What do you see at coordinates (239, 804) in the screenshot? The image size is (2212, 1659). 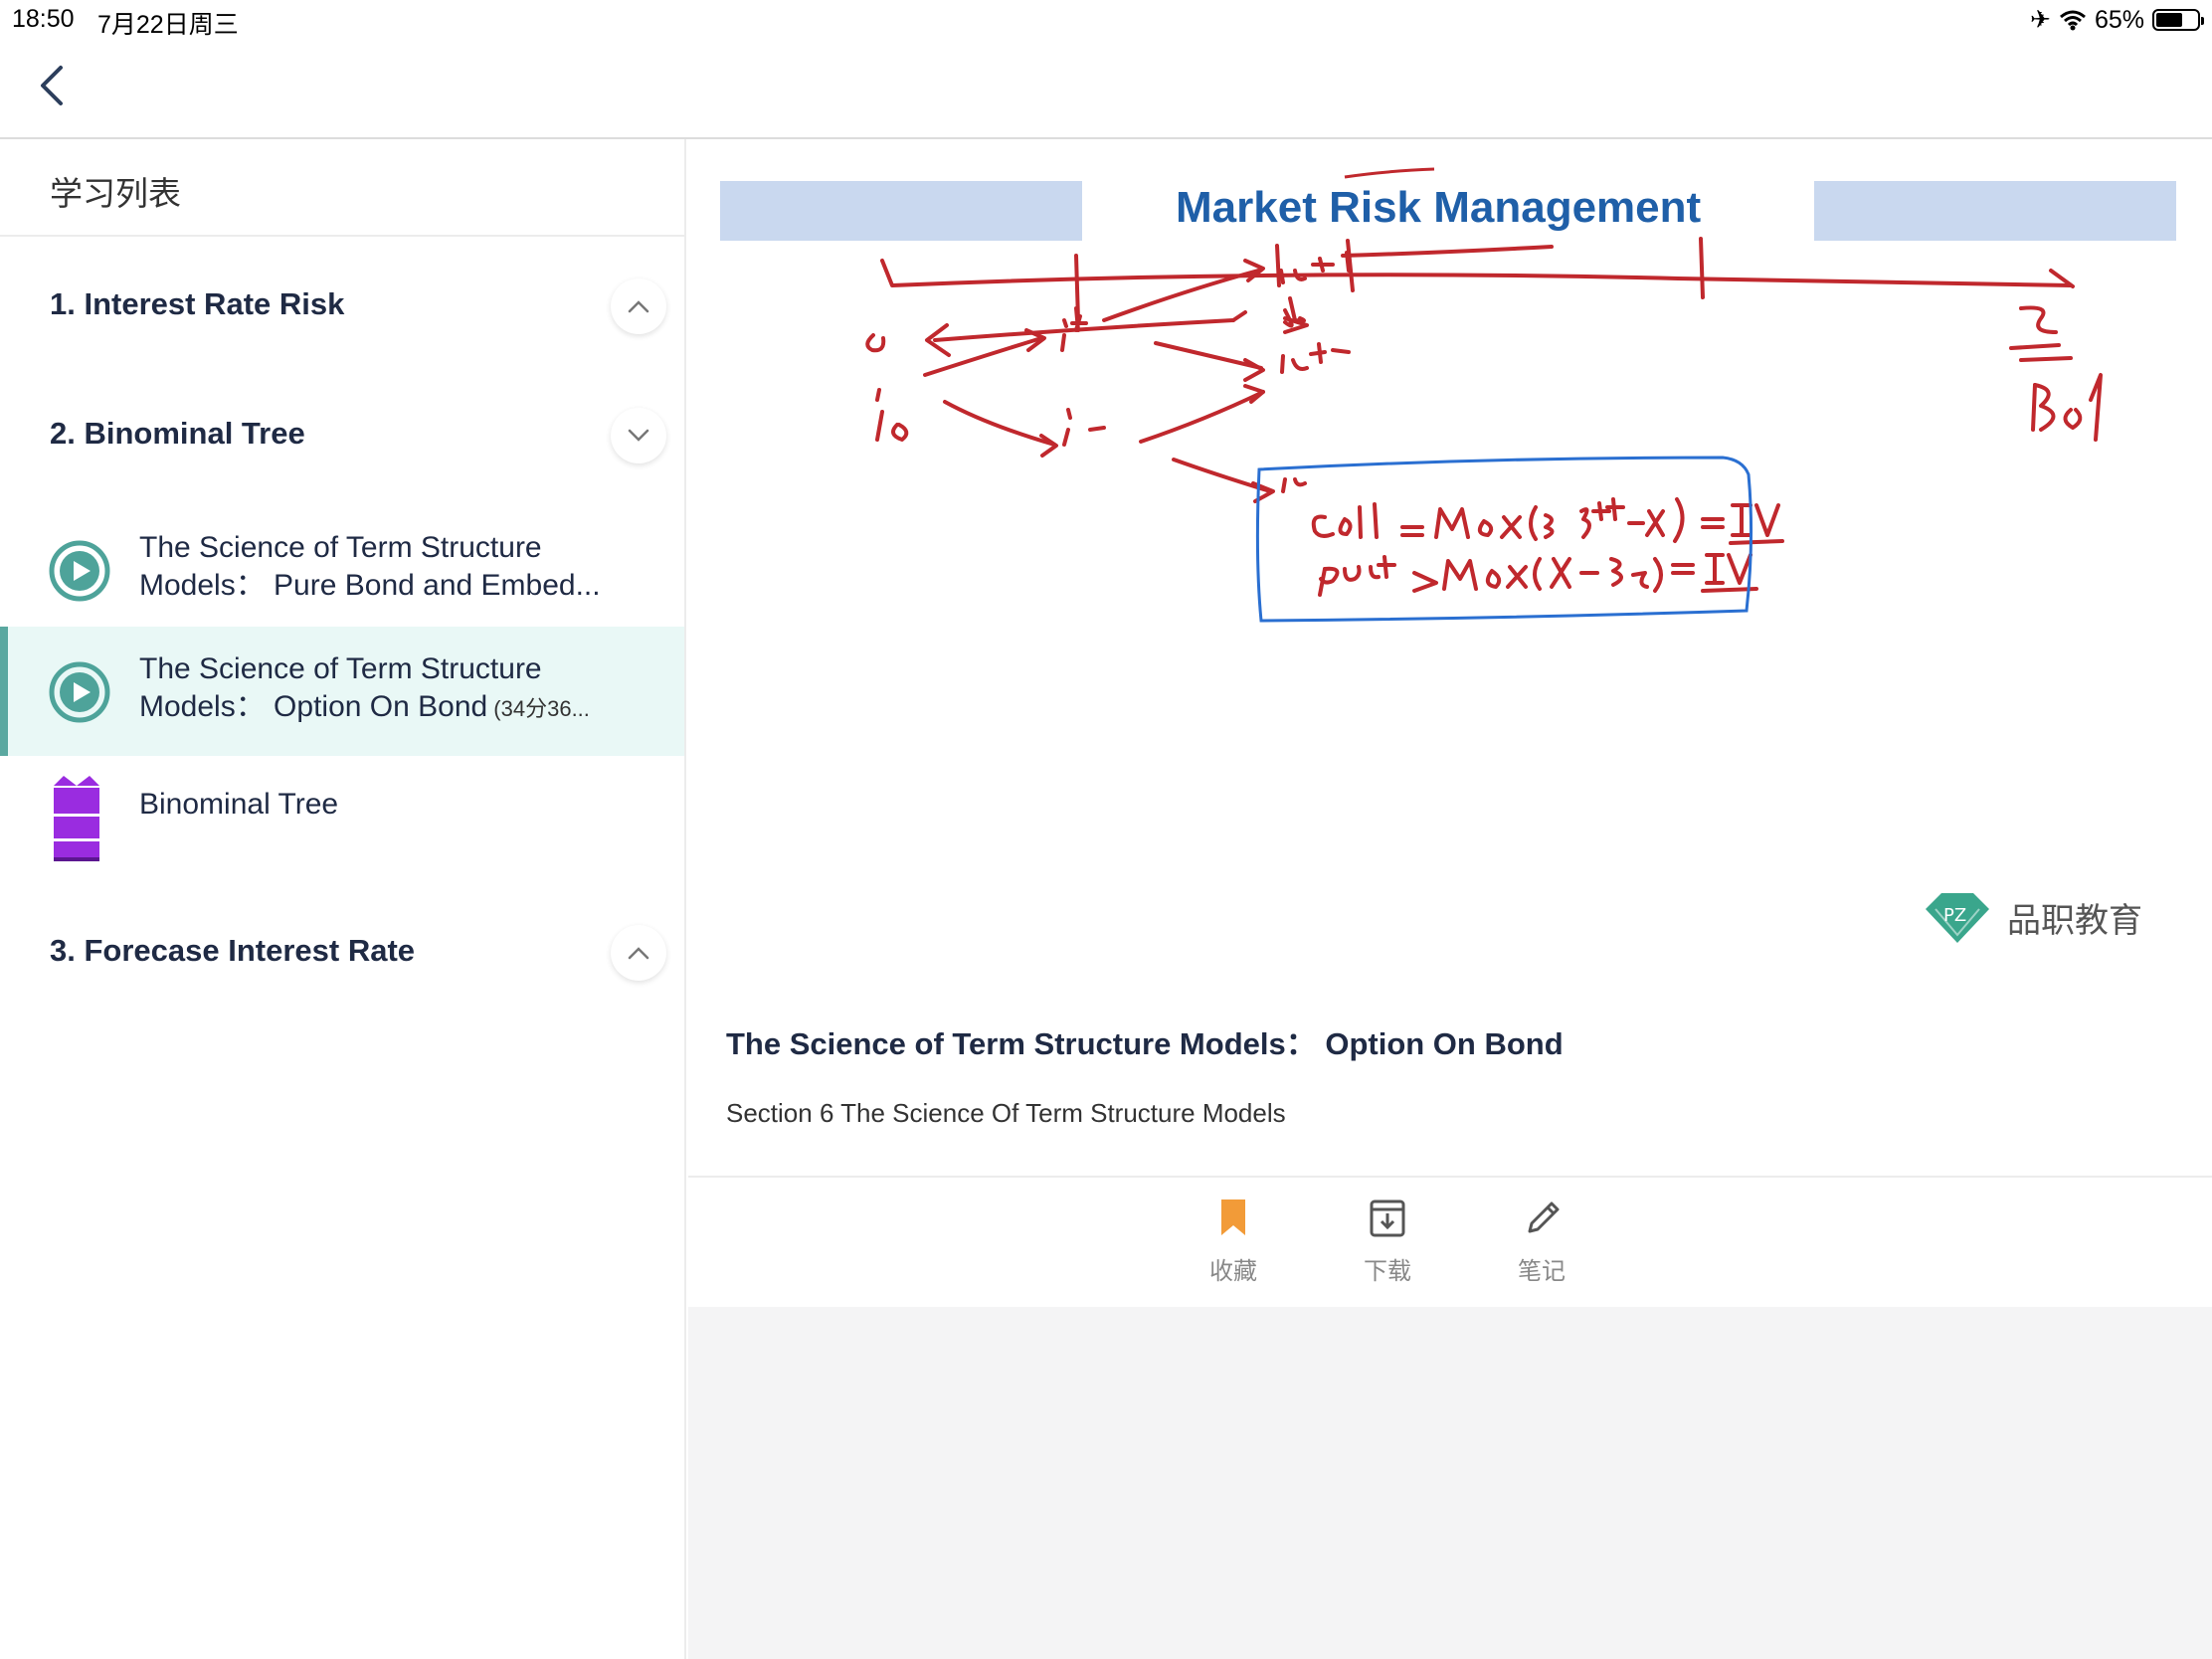 I see `lesson-title: Binominal Tree` at bounding box center [239, 804].